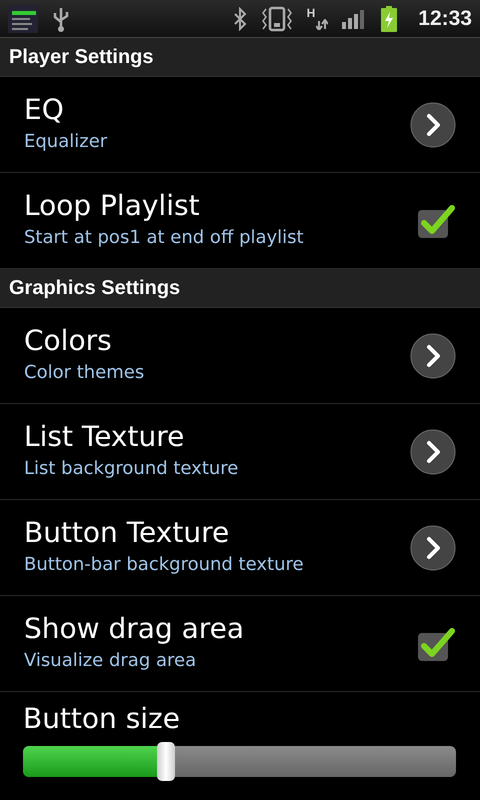  Describe the element at coordinates (112, 205) in the screenshot. I see `setting-title: Loop Playlist` at that location.